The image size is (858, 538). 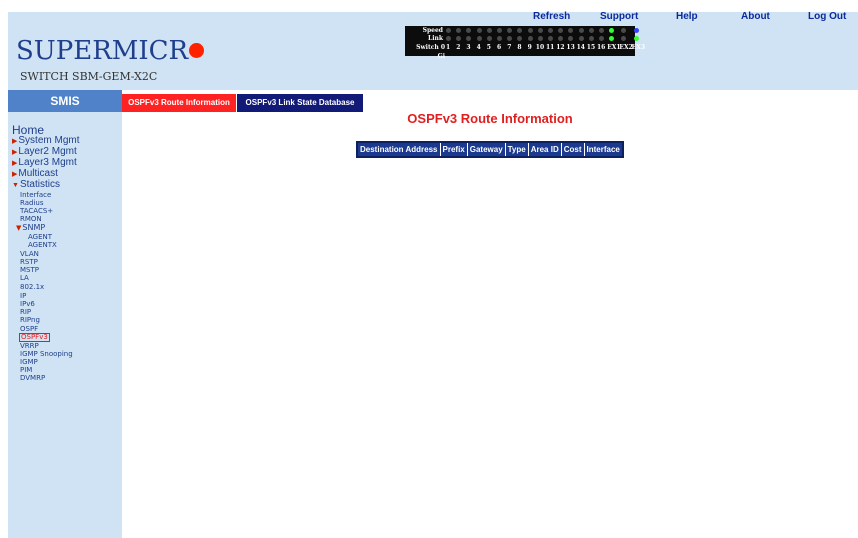 I want to click on sidebar-item-la: LA, so click(x=24, y=278).